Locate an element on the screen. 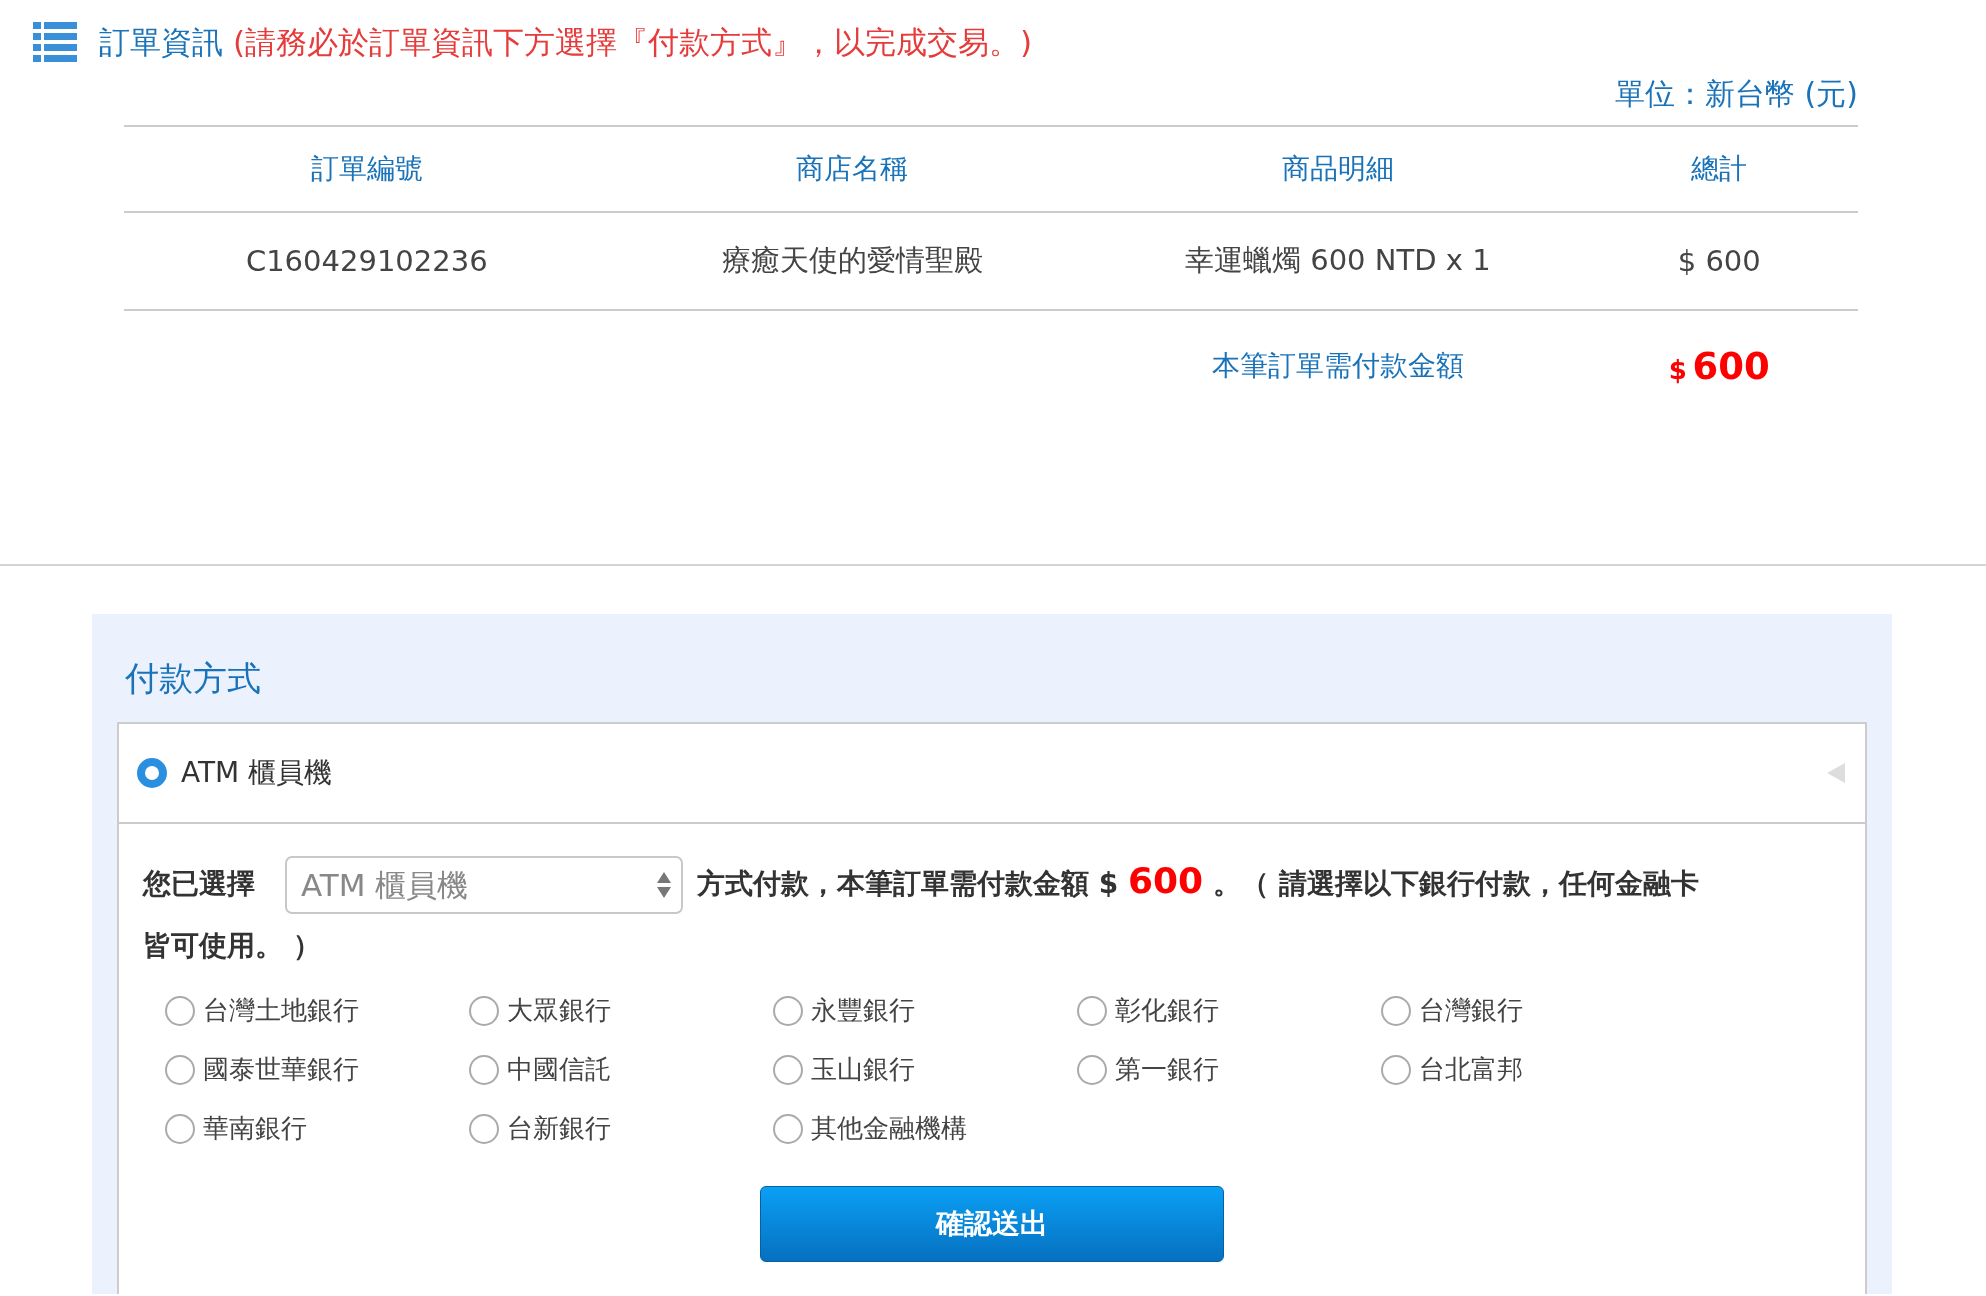 The height and width of the screenshot is (1296, 1986). table-cell: 幸運蠟燭 600 NTD x 1 is located at coordinates (1338, 261).